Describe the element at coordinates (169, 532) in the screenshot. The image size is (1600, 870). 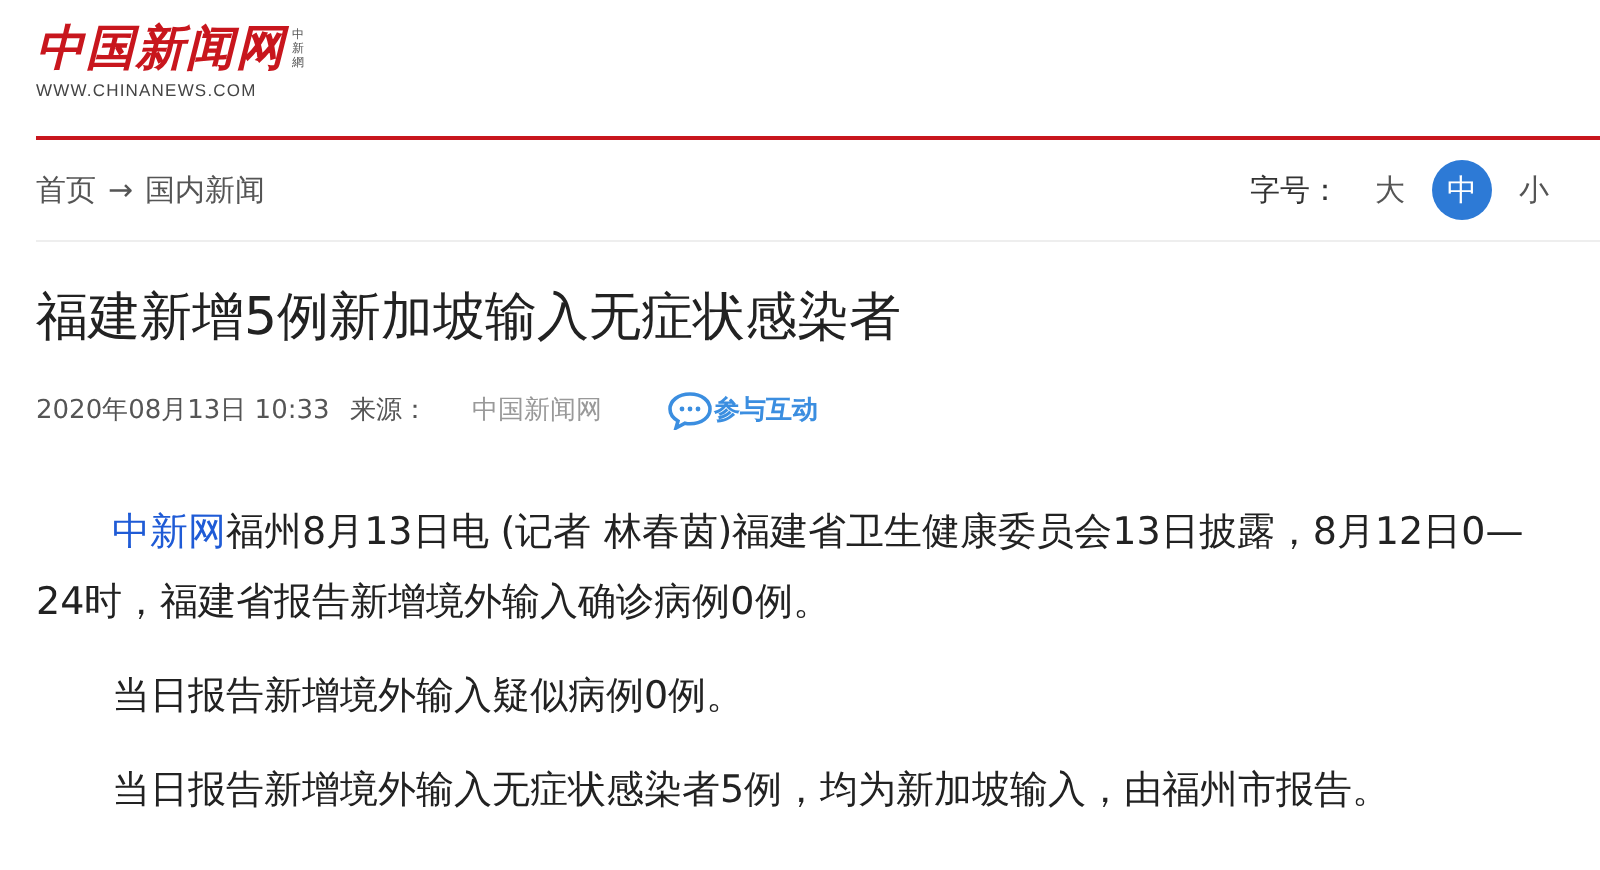
I see `site-link: 中新网` at that location.